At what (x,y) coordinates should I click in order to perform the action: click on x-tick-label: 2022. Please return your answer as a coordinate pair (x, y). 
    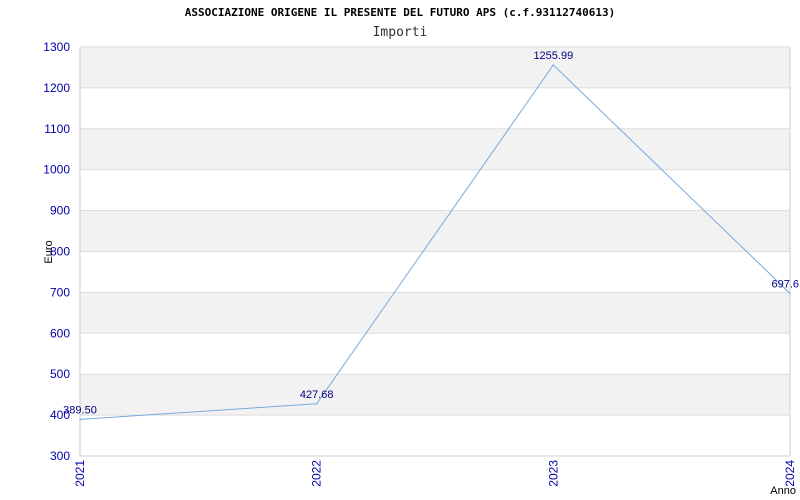
    Looking at the image, I should click on (317, 473).